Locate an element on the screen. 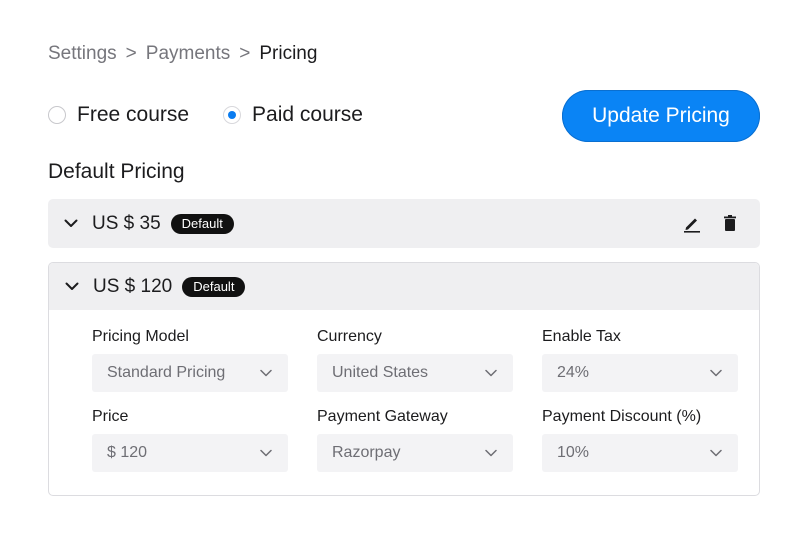 The height and width of the screenshot is (533, 800). select-value: $ 120 is located at coordinates (127, 452).